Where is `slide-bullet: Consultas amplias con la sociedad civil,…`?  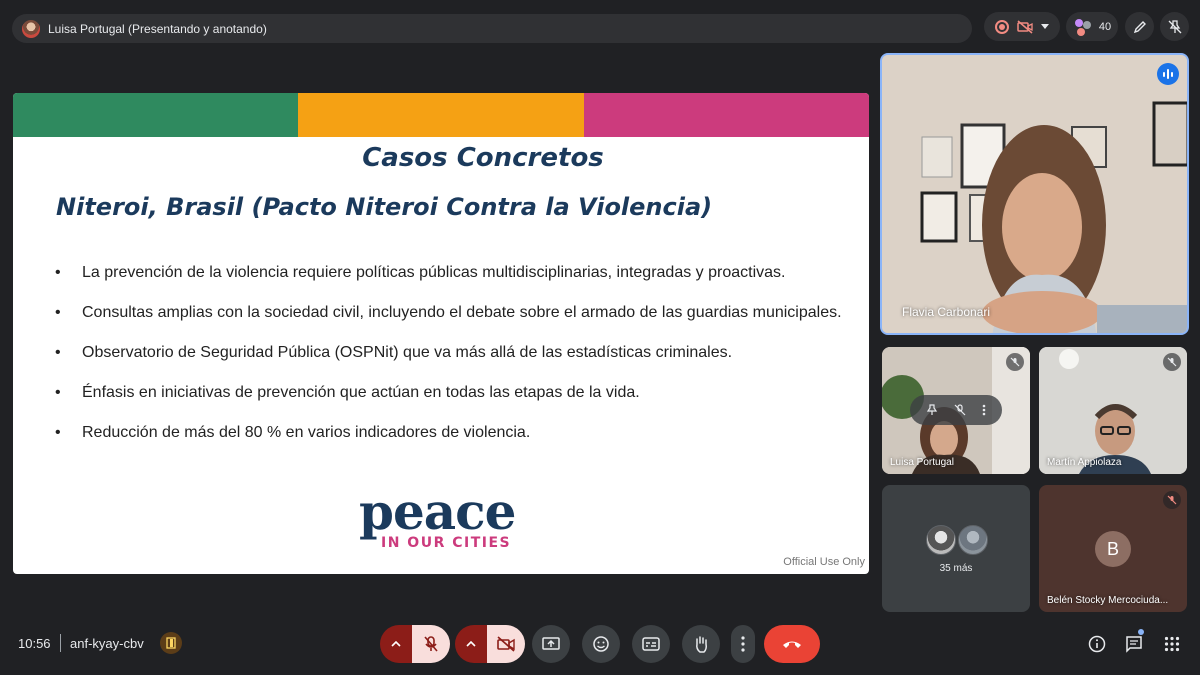
slide-bullet: Consultas amplias con la sociedad civil,… is located at coordinates (450, 313).